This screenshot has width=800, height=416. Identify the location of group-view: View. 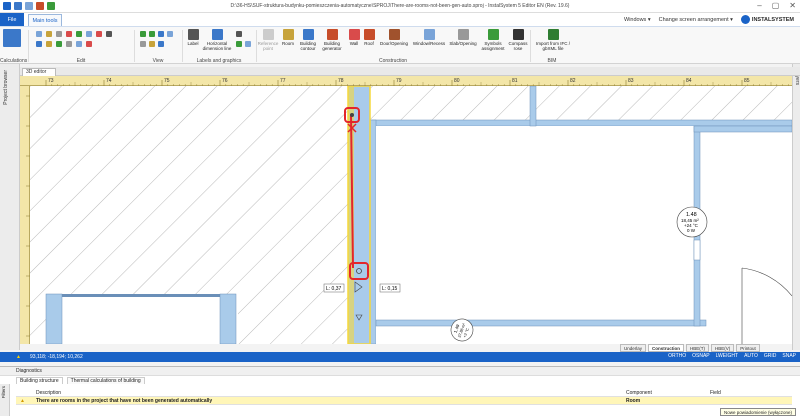
(158, 46).